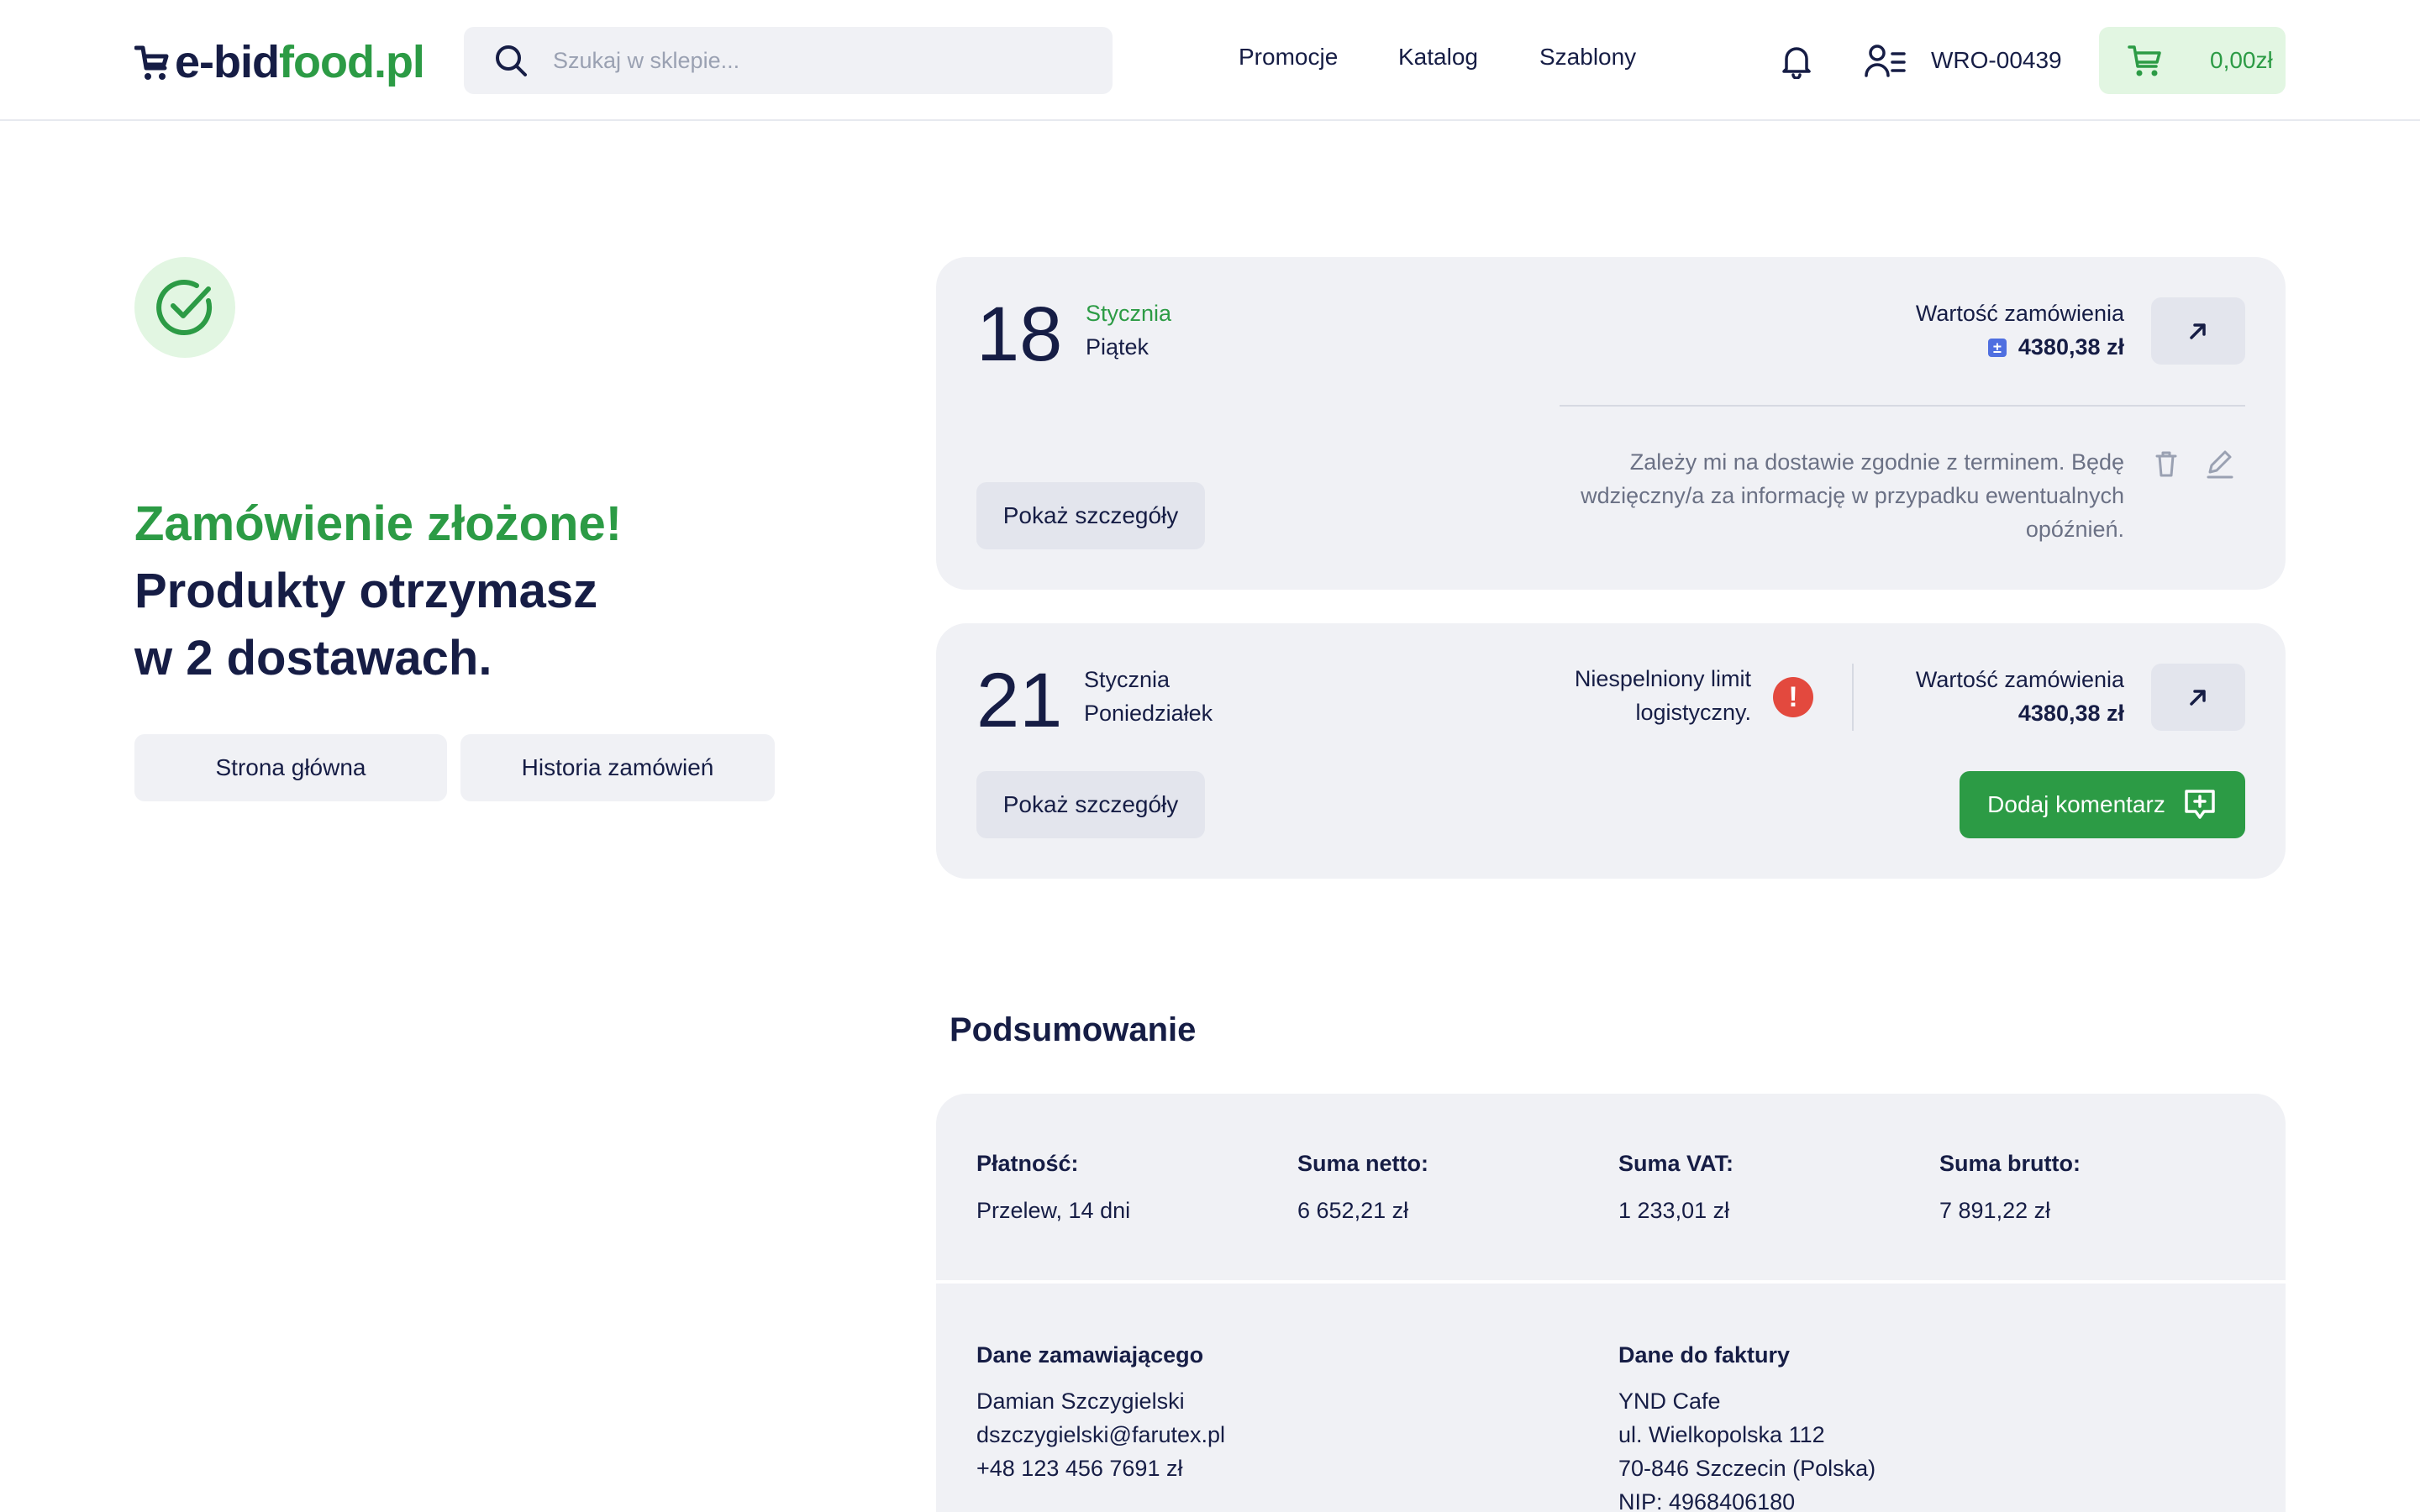  I want to click on logo-prefix: e-bid, so click(227, 62).